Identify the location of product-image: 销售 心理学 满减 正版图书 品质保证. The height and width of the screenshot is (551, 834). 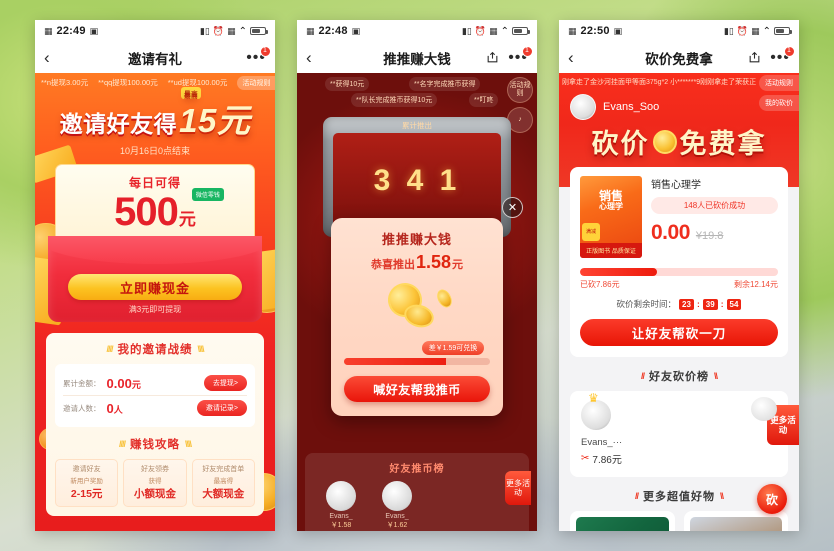
(611, 217).